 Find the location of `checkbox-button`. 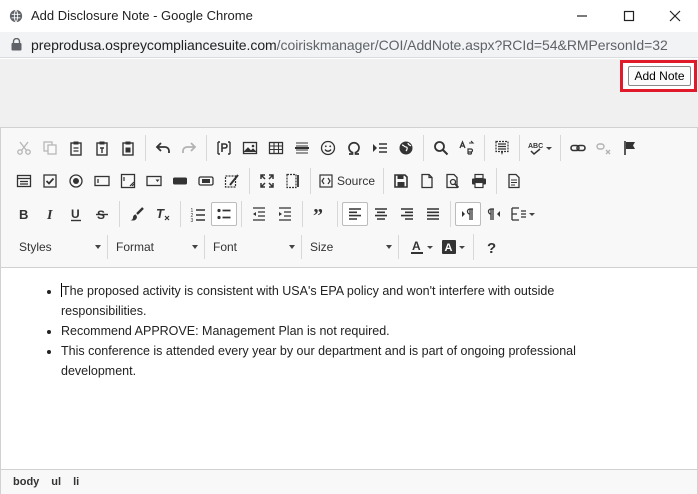

checkbox-button is located at coordinates (50, 181).